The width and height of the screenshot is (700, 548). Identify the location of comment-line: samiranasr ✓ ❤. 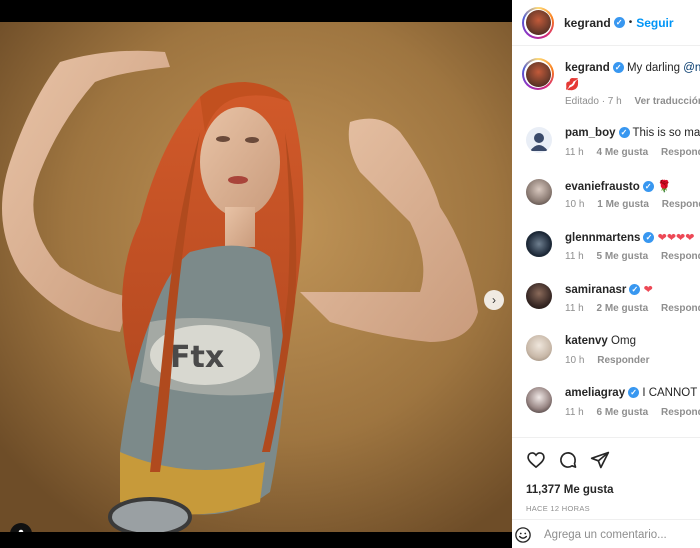
(609, 289).